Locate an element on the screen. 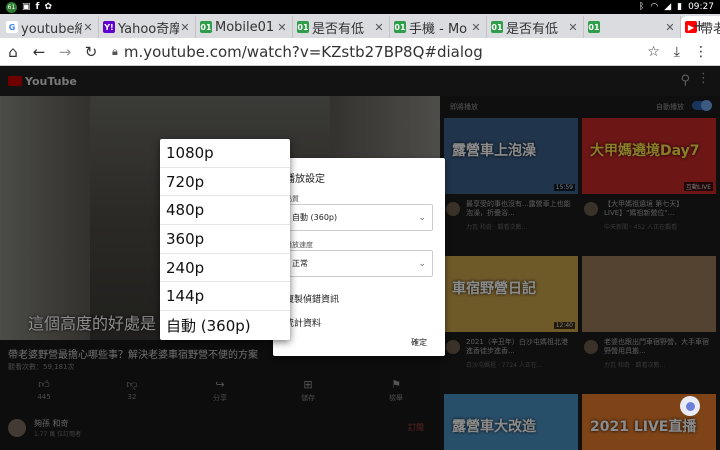 Image resolution: width=720 pixels, height=450 pixels. new-tab-button: + is located at coordinates (699, 25).